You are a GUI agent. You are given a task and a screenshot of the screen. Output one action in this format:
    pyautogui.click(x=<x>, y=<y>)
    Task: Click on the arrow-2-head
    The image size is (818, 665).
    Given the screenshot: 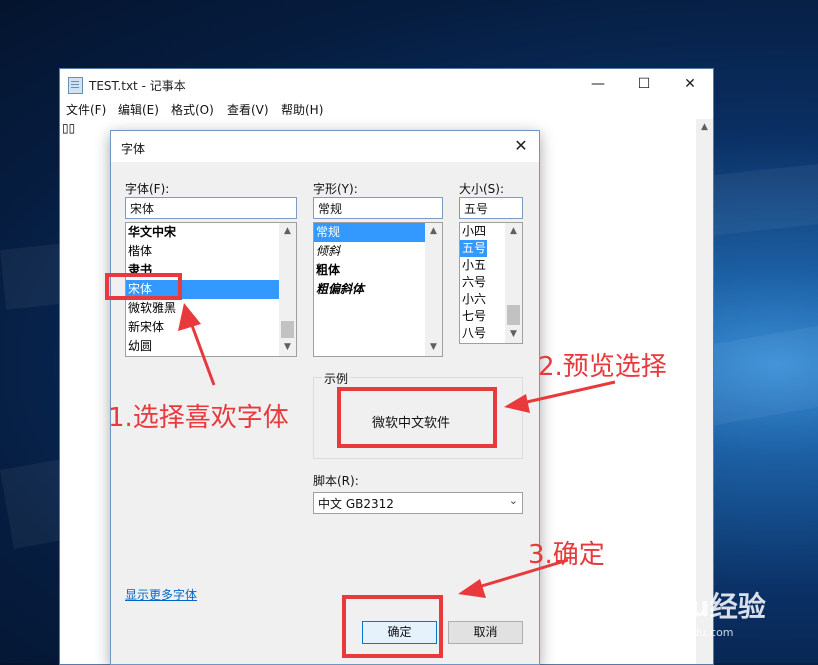 What is the action you would take?
    pyautogui.click(x=517, y=403)
    